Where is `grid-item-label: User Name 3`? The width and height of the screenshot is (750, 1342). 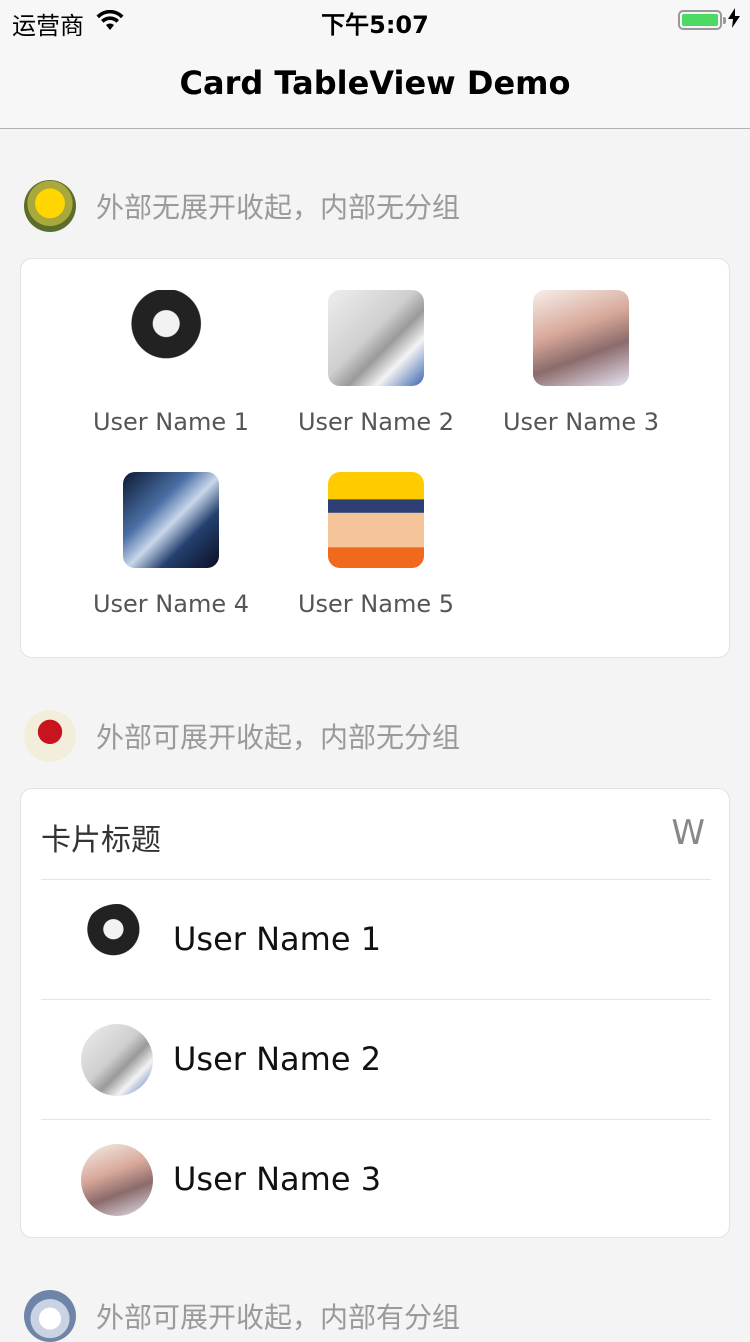
grid-item-label: User Name 3 is located at coordinates (581, 422).